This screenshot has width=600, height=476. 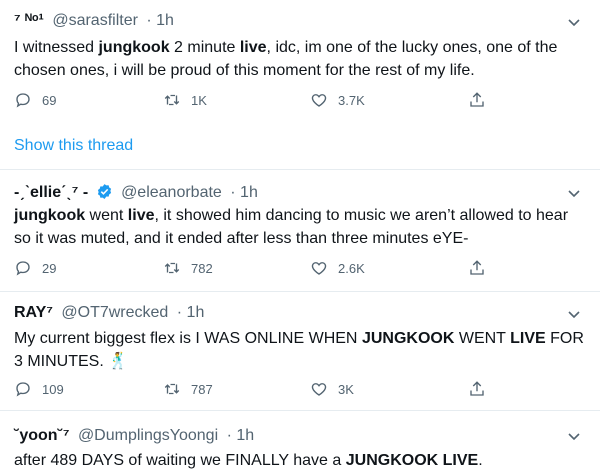 I want to click on tweet-actions: 29 782 2.6K, so click(x=294, y=270).